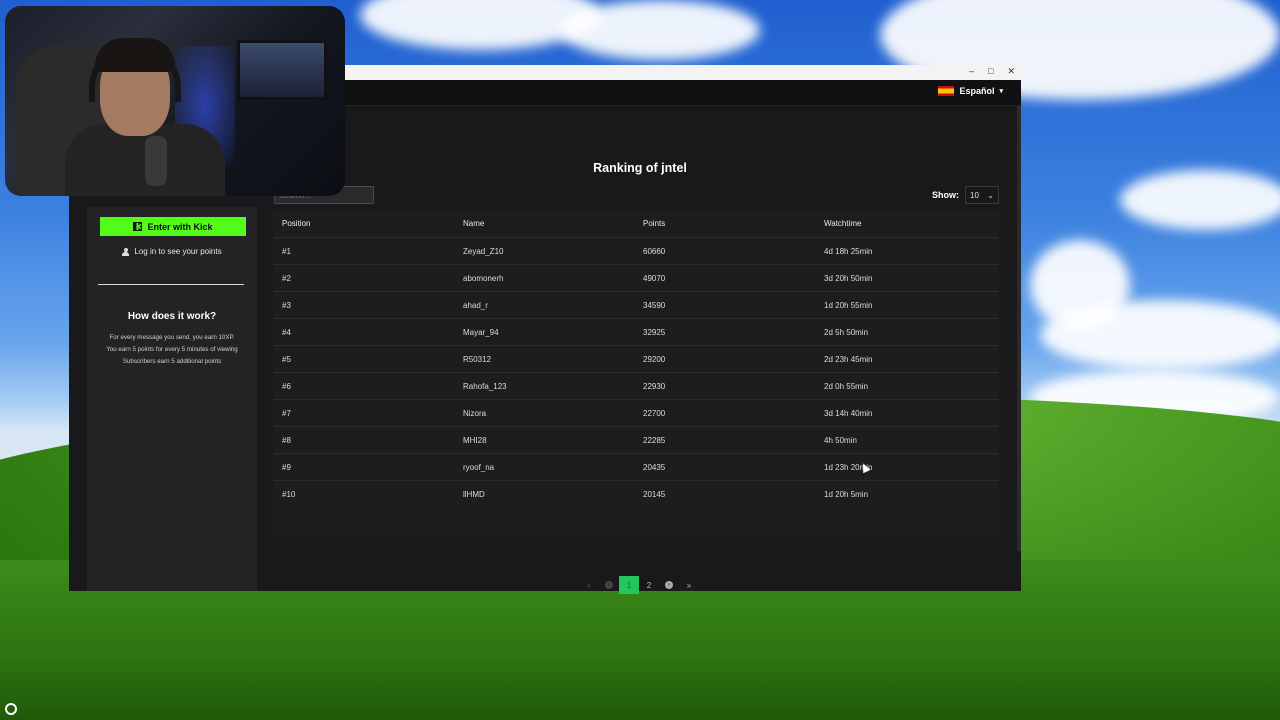 The width and height of the screenshot is (1280, 720). What do you see at coordinates (172, 361) in the screenshot?
I see `how-line: Subscribers earn 5 additional points` at bounding box center [172, 361].